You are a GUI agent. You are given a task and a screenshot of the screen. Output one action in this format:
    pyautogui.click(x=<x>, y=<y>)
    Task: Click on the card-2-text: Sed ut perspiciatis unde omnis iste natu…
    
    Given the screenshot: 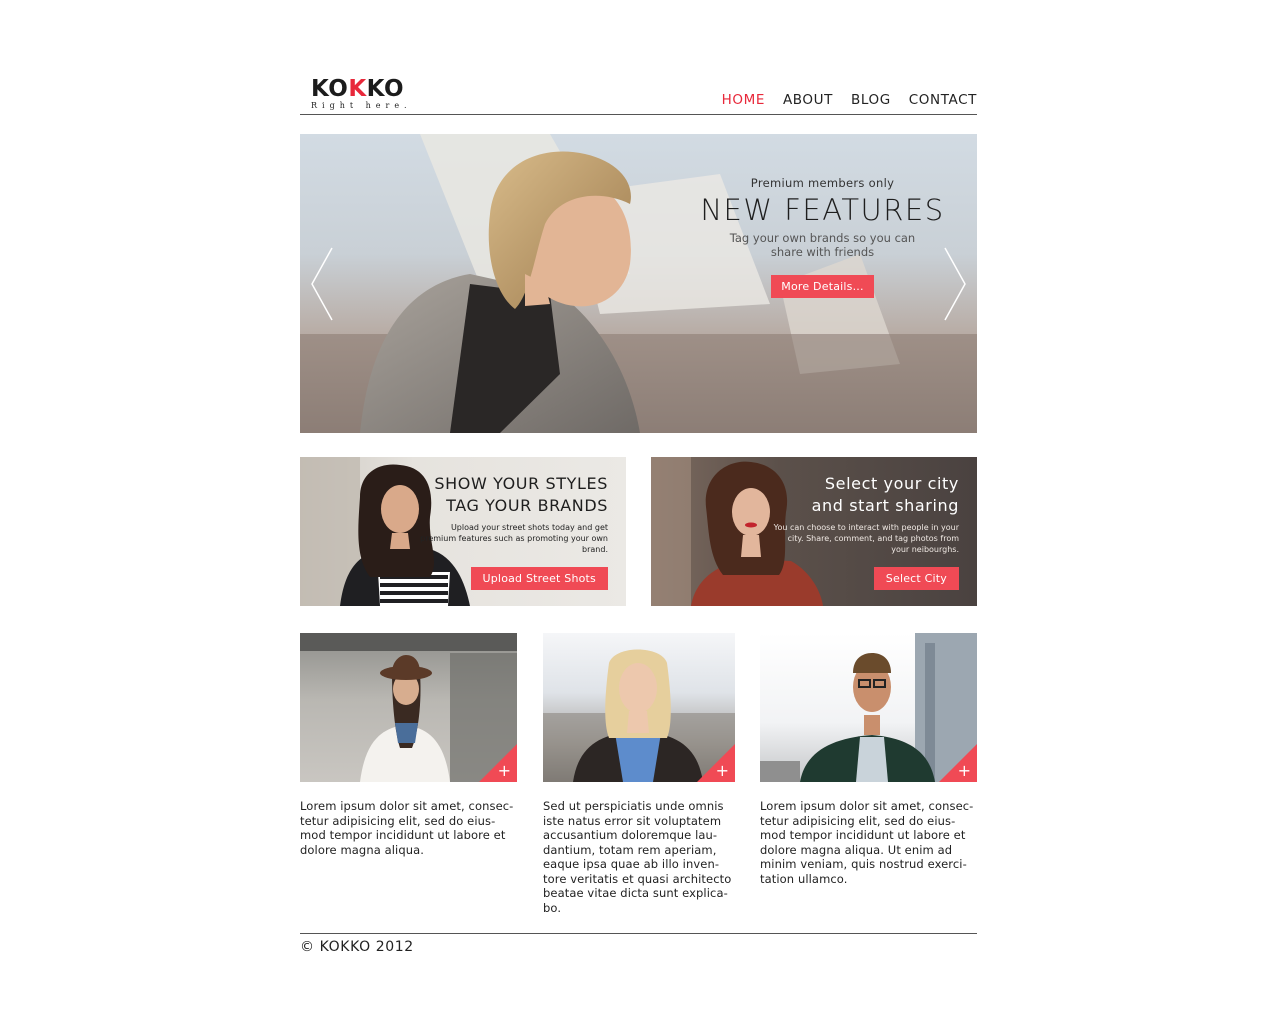 What is the action you would take?
    pyautogui.click(x=637, y=857)
    